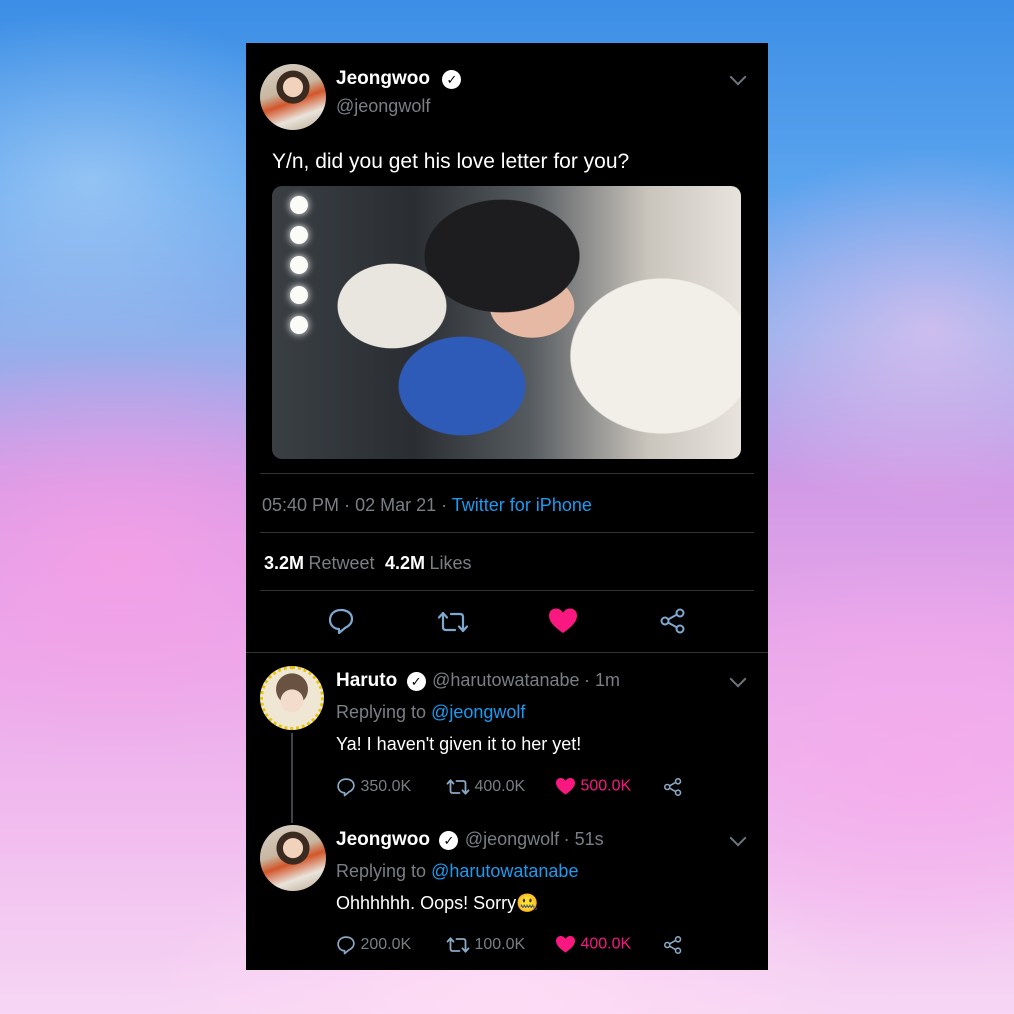 The height and width of the screenshot is (1014, 1014). Describe the element at coordinates (527, 903) in the screenshot. I see `zipper-mouth-emoji: 🤐` at that location.